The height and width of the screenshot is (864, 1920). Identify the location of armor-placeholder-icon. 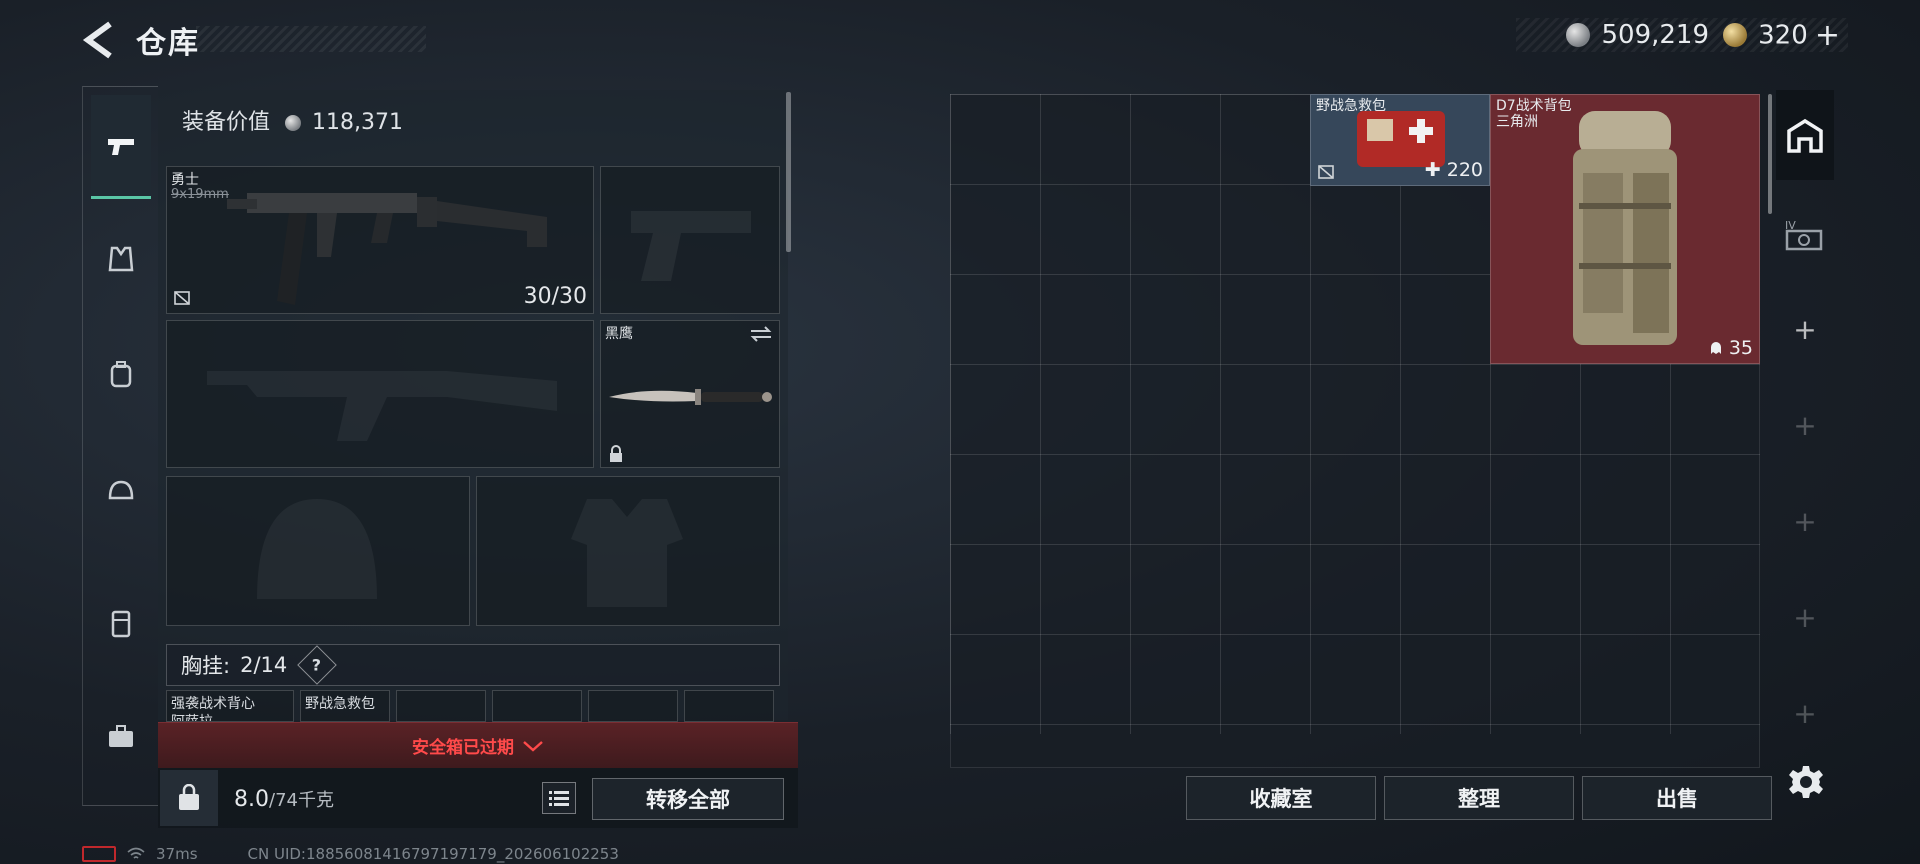
(627, 553).